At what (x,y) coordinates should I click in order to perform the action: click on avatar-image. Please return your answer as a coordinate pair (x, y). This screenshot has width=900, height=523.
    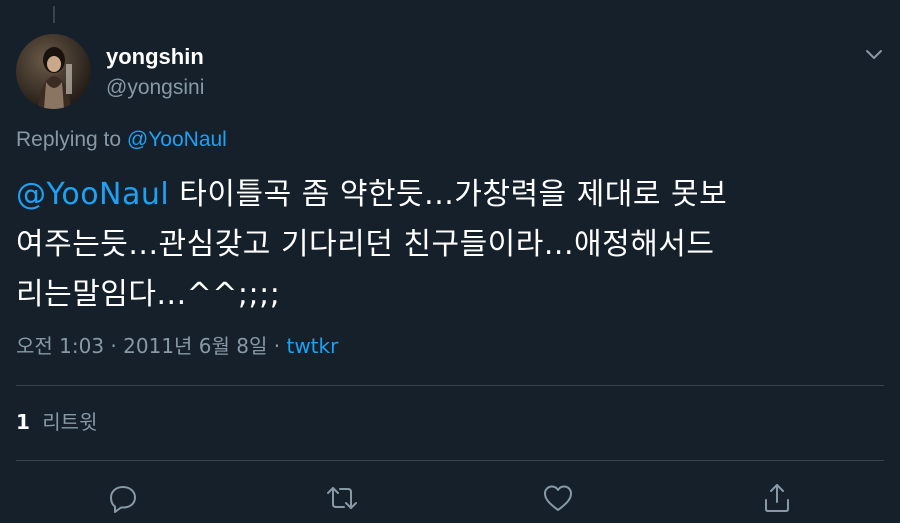
    Looking at the image, I should click on (53, 71).